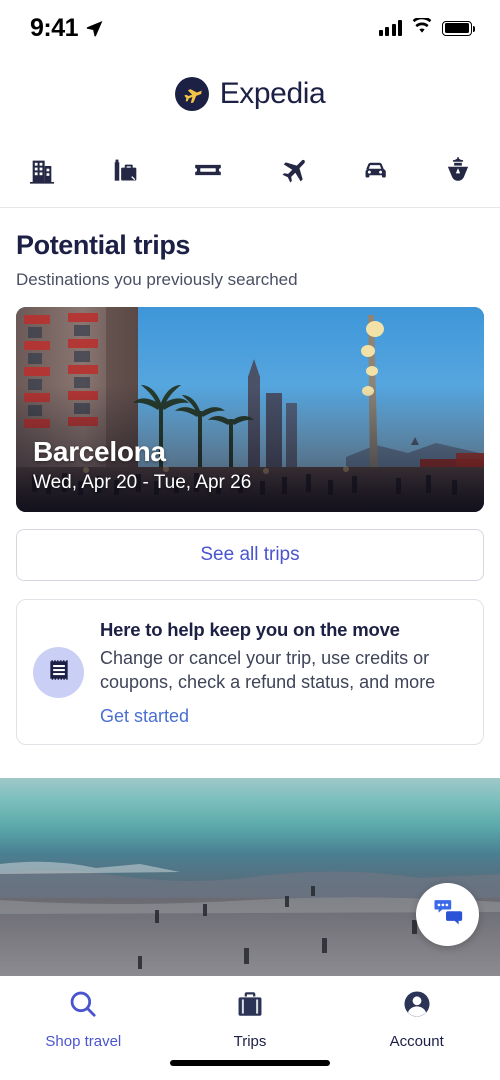 This screenshot has height=1080, width=500. Describe the element at coordinates (422, 27) in the screenshot. I see `wifi-icon` at that location.